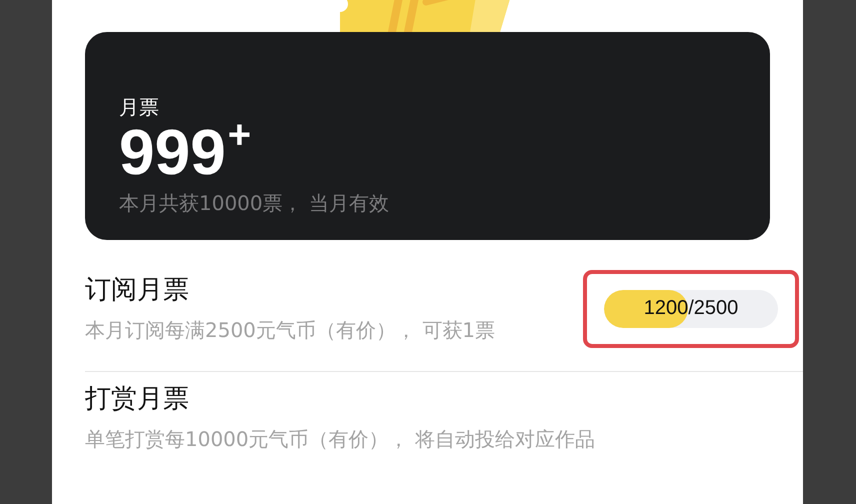 Image resolution: width=856 pixels, height=504 pixels. I want to click on plus-sign: +, so click(240, 135).